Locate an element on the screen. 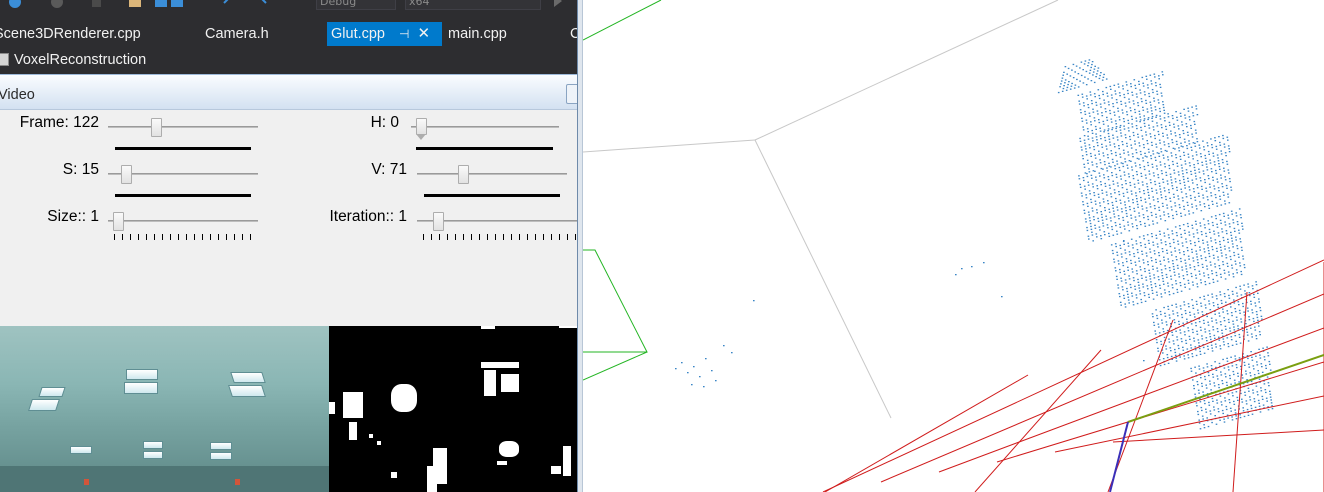 The image size is (1324, 492). tab-label: main.cpp is located at coordinates (477, 34).